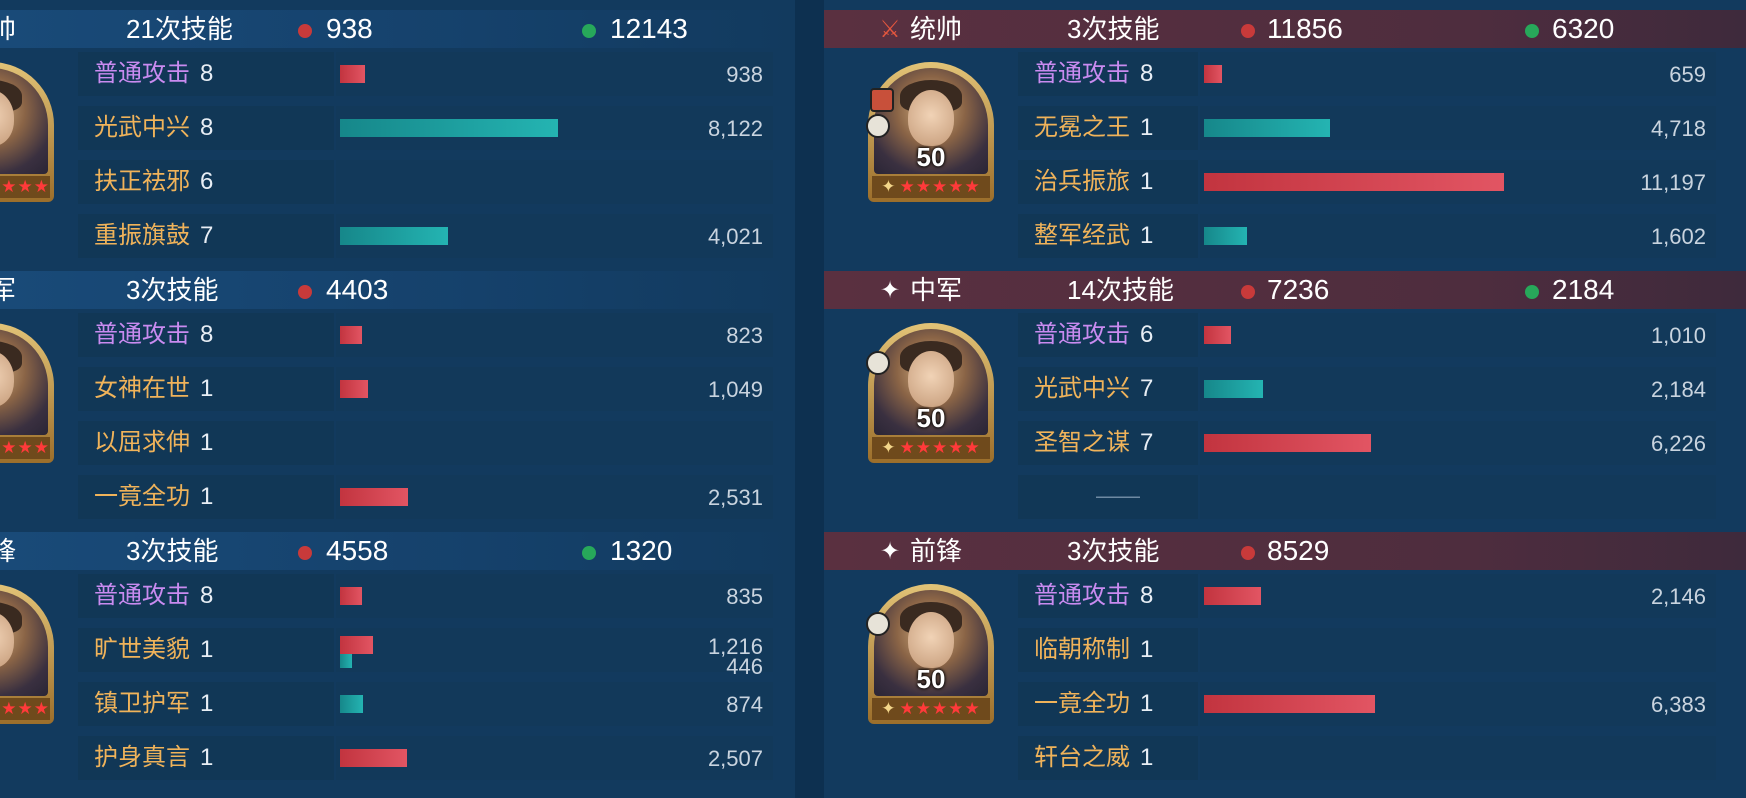 This screenshot has width=1746, height=798. What do you see at coordinates (1367, 443) in the screenshot?
I see `skill-row: 圣智之谋 7 6,226` at bounding box center [1367, 443].